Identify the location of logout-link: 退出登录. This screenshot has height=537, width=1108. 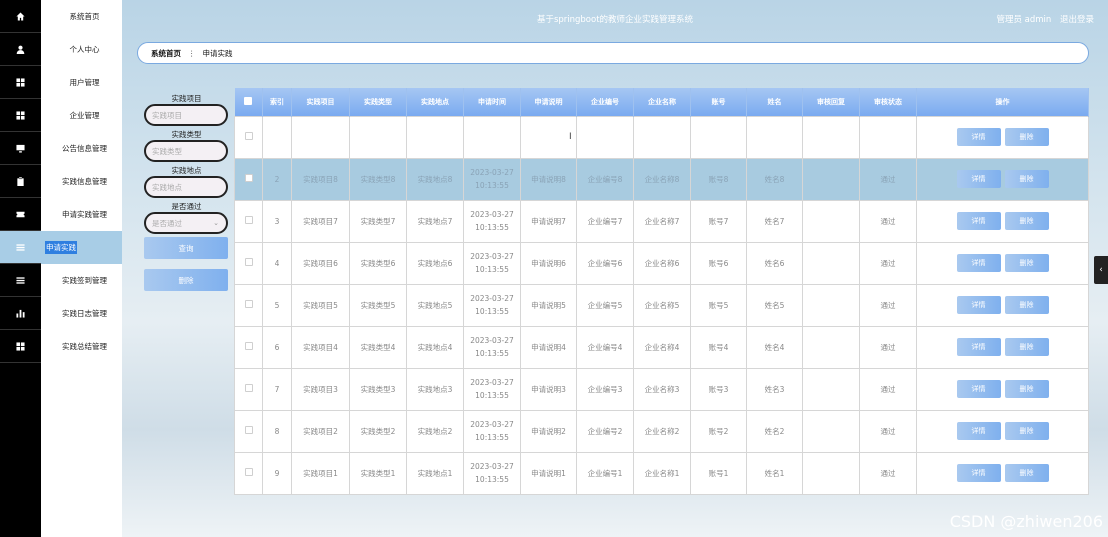
(1077, 20).